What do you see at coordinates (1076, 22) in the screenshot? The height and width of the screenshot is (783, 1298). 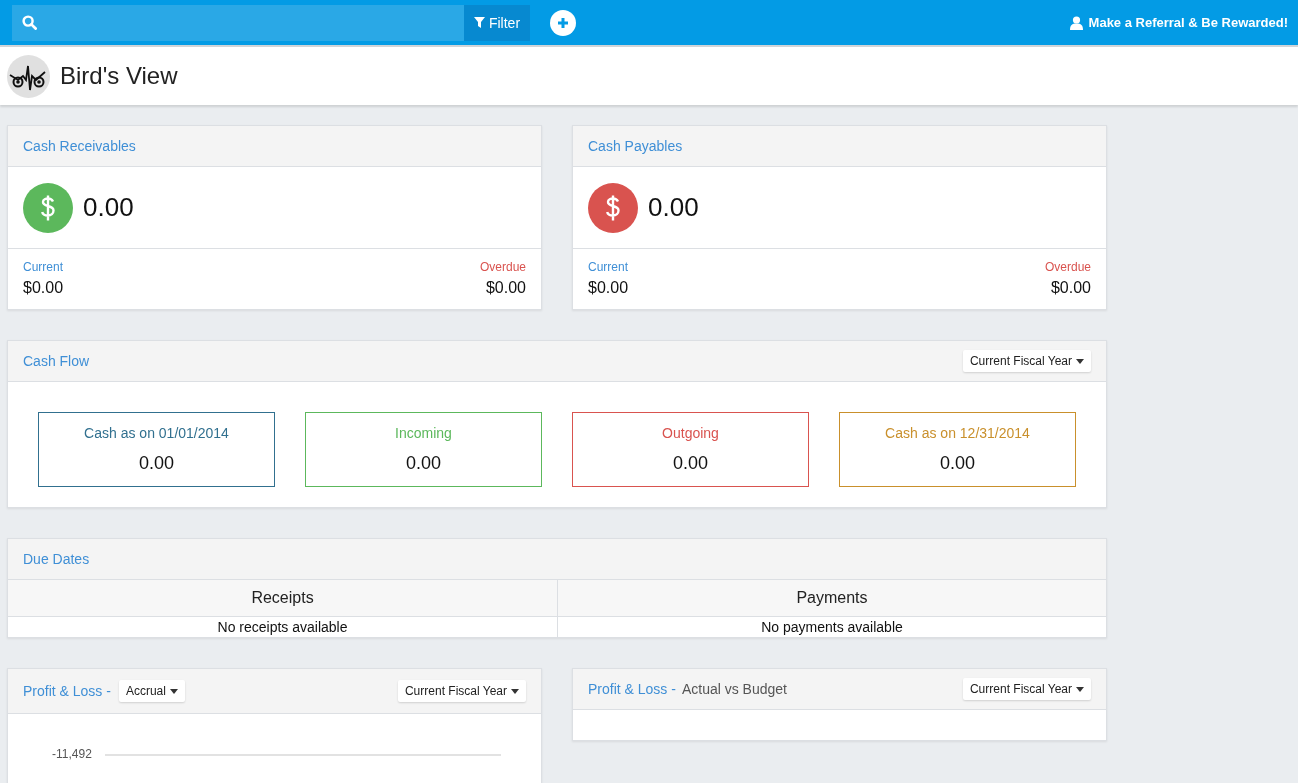 I see `user-icon` at bounding box center [1076, 22].